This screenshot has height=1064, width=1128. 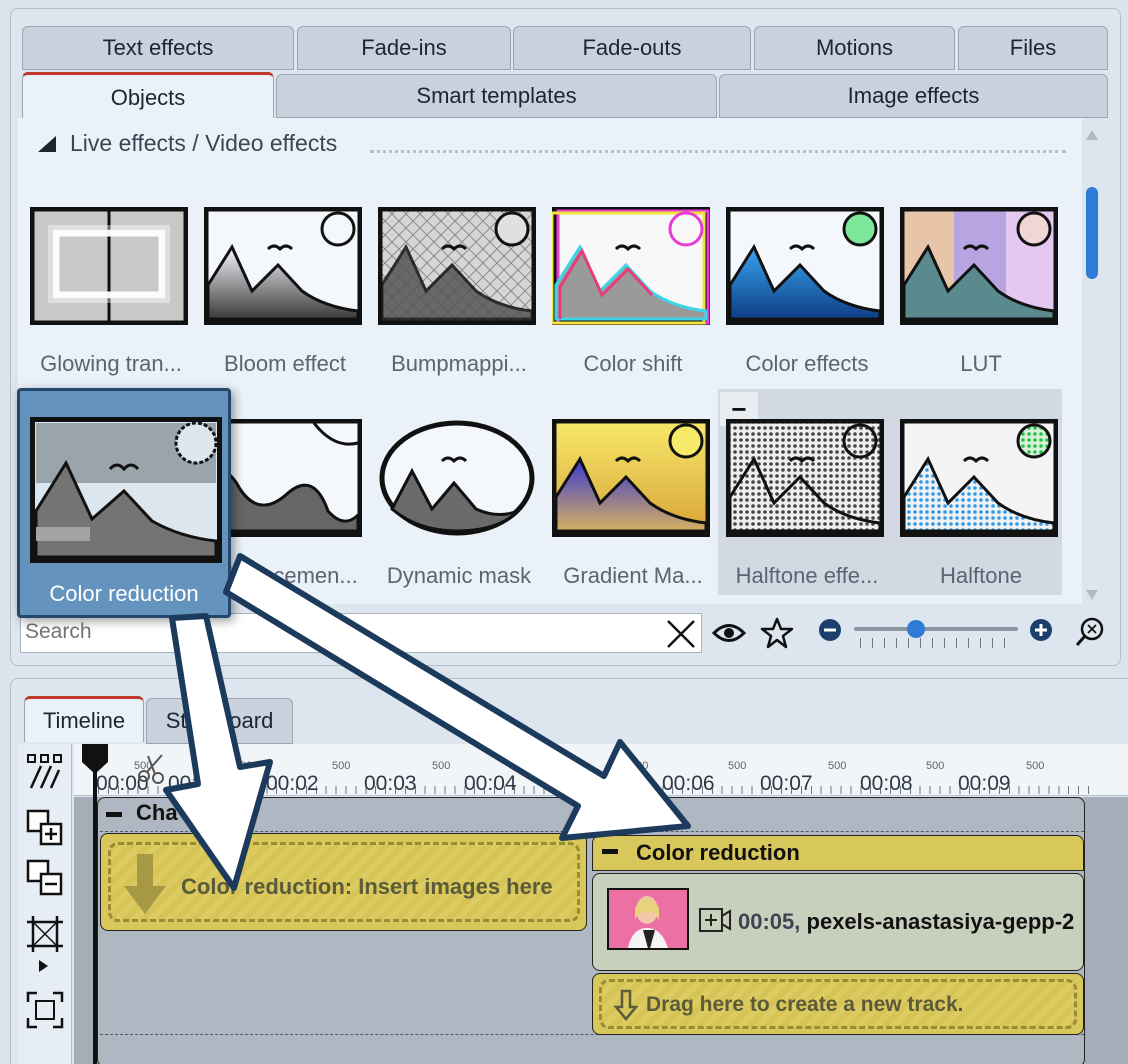 I want to click on glowing-transition-icon, so click(x=109, y=266).